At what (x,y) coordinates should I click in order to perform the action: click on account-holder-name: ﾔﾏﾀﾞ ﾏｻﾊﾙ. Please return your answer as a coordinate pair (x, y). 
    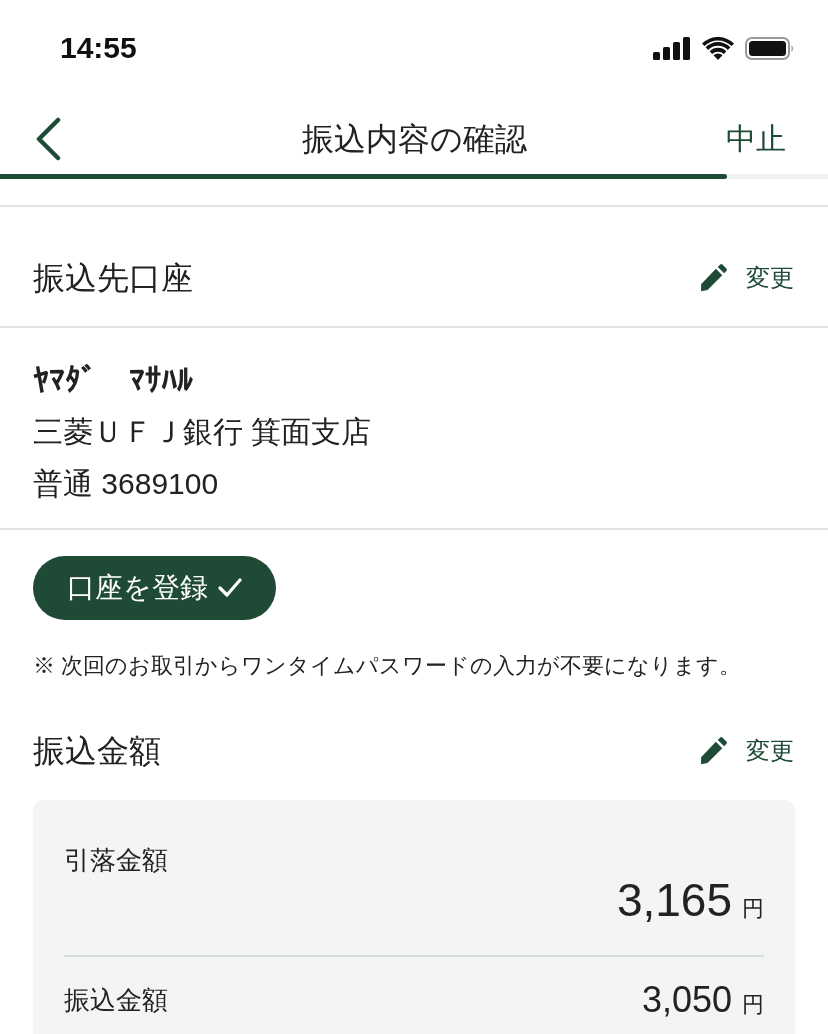
    Looking at the image, I should click on (113, 380).